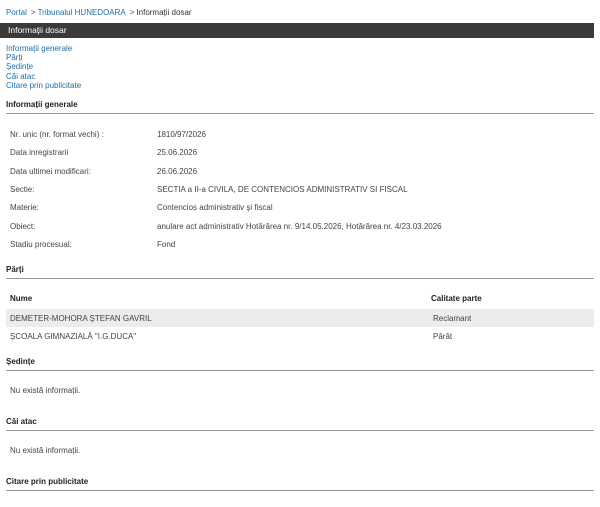 Image resolution: width=600 pixels, height=507 pixels. Describe the element at coordinates (443, 336) in the screenshot. I see `party-role: Pârât` at that location.